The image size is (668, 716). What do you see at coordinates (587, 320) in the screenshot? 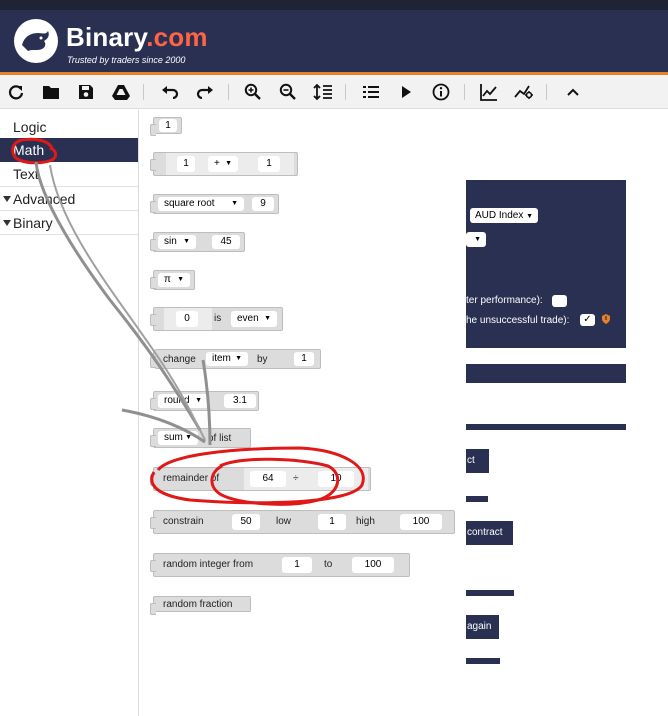
I see `unsuccessful-trade-checkbox: ✓` at bounding box center [587, 320].